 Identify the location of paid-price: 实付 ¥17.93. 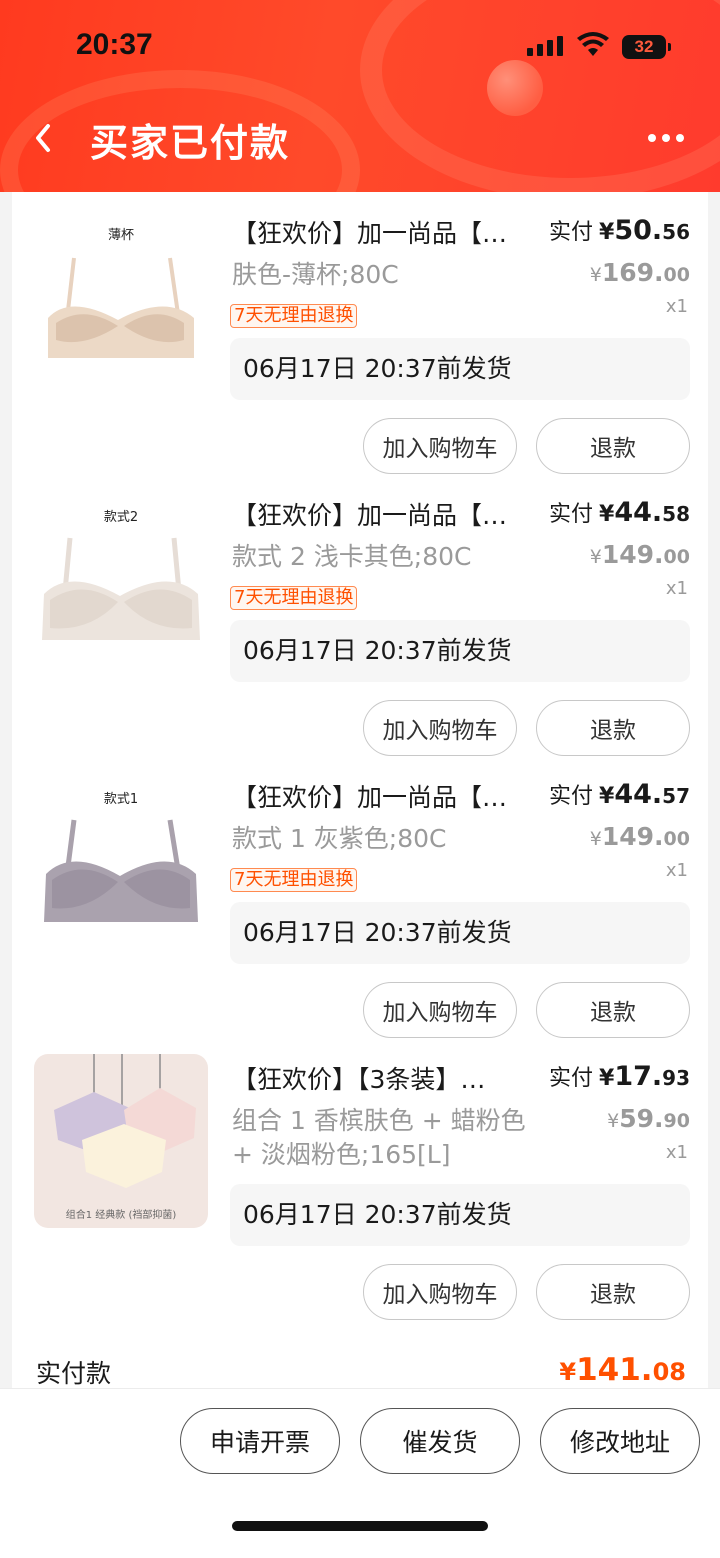
(619, 1076).